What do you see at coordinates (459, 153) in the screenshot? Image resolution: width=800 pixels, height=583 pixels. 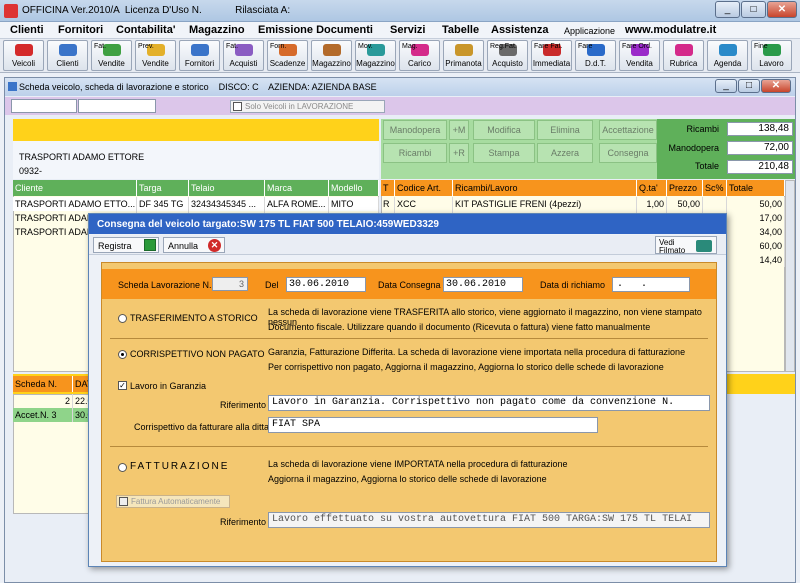 I see `add-ricambi-button: +R` at bounding box center [459, 153].